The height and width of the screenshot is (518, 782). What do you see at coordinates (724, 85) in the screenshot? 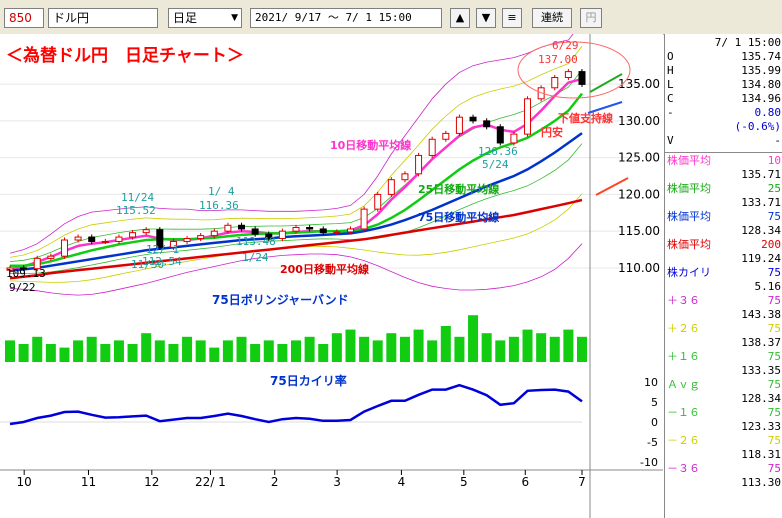
I see `ohlc-row: L 134.80` at bounding box center [724, 85].